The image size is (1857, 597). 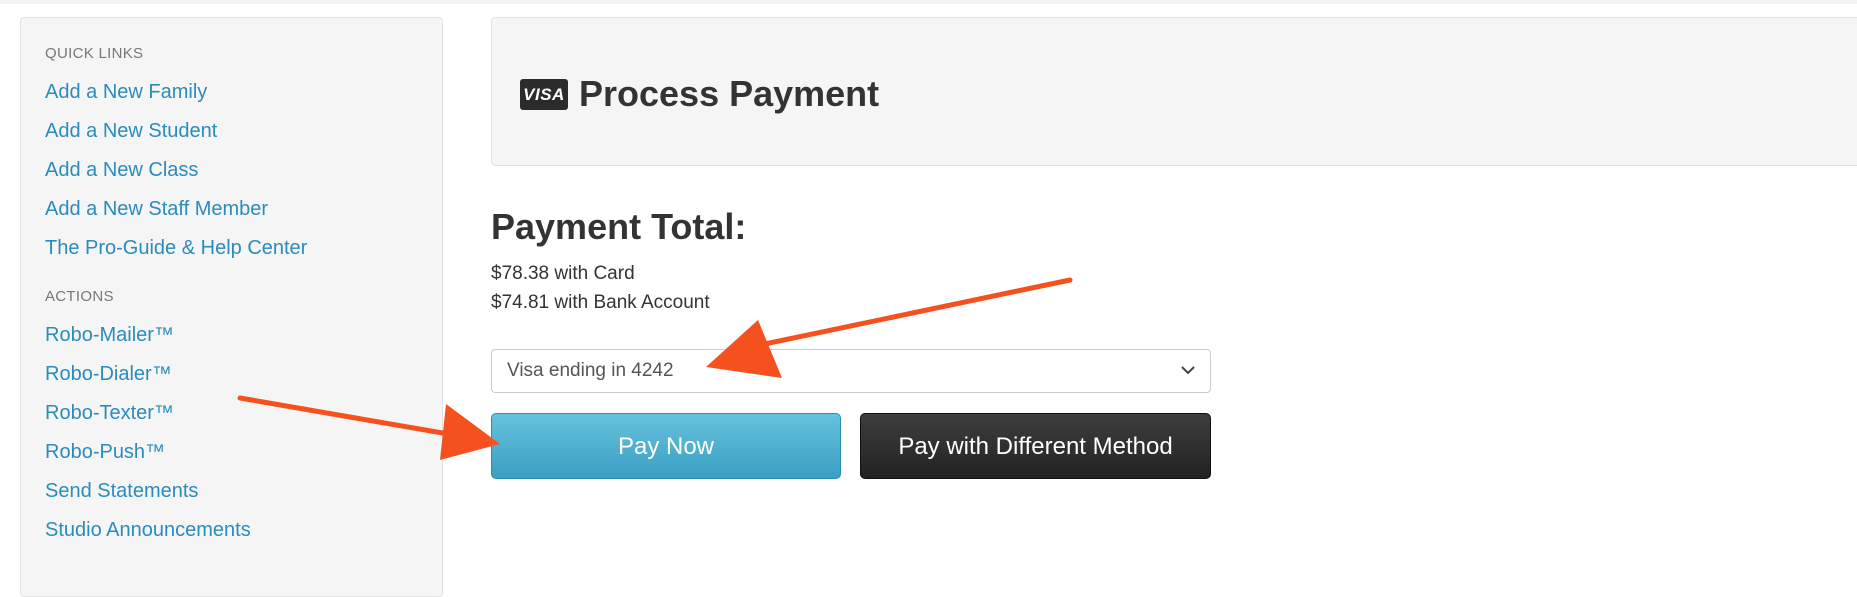 What do you see at coordinates (94, 53) in the screenshot?
I see `quick-links-heading: QUICK LINKS` at bounding box center [94, 53].